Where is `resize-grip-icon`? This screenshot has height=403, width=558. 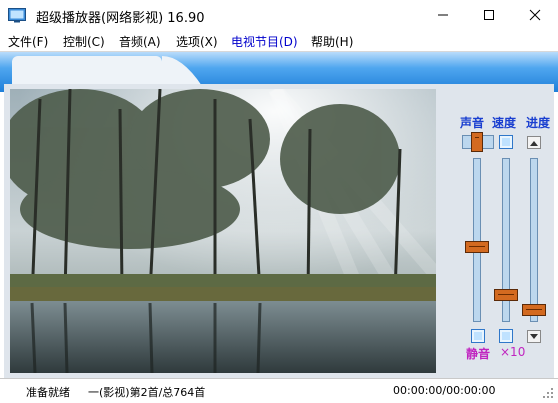 resize-grip-icon is located at coordinates (548, 393).